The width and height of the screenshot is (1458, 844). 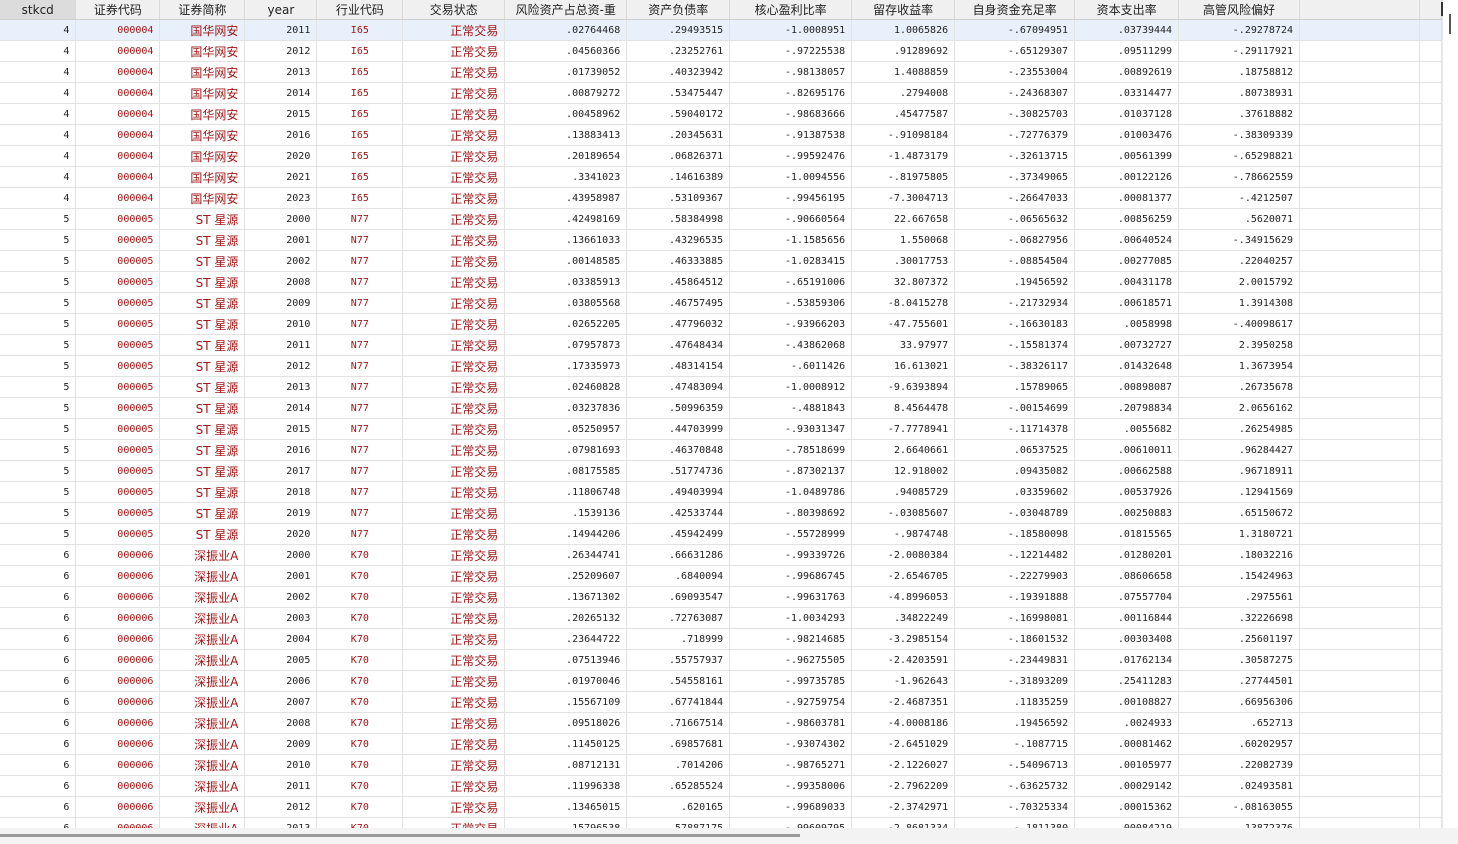 I want to click on cell-year: 2020, so click(x=281, y=156).